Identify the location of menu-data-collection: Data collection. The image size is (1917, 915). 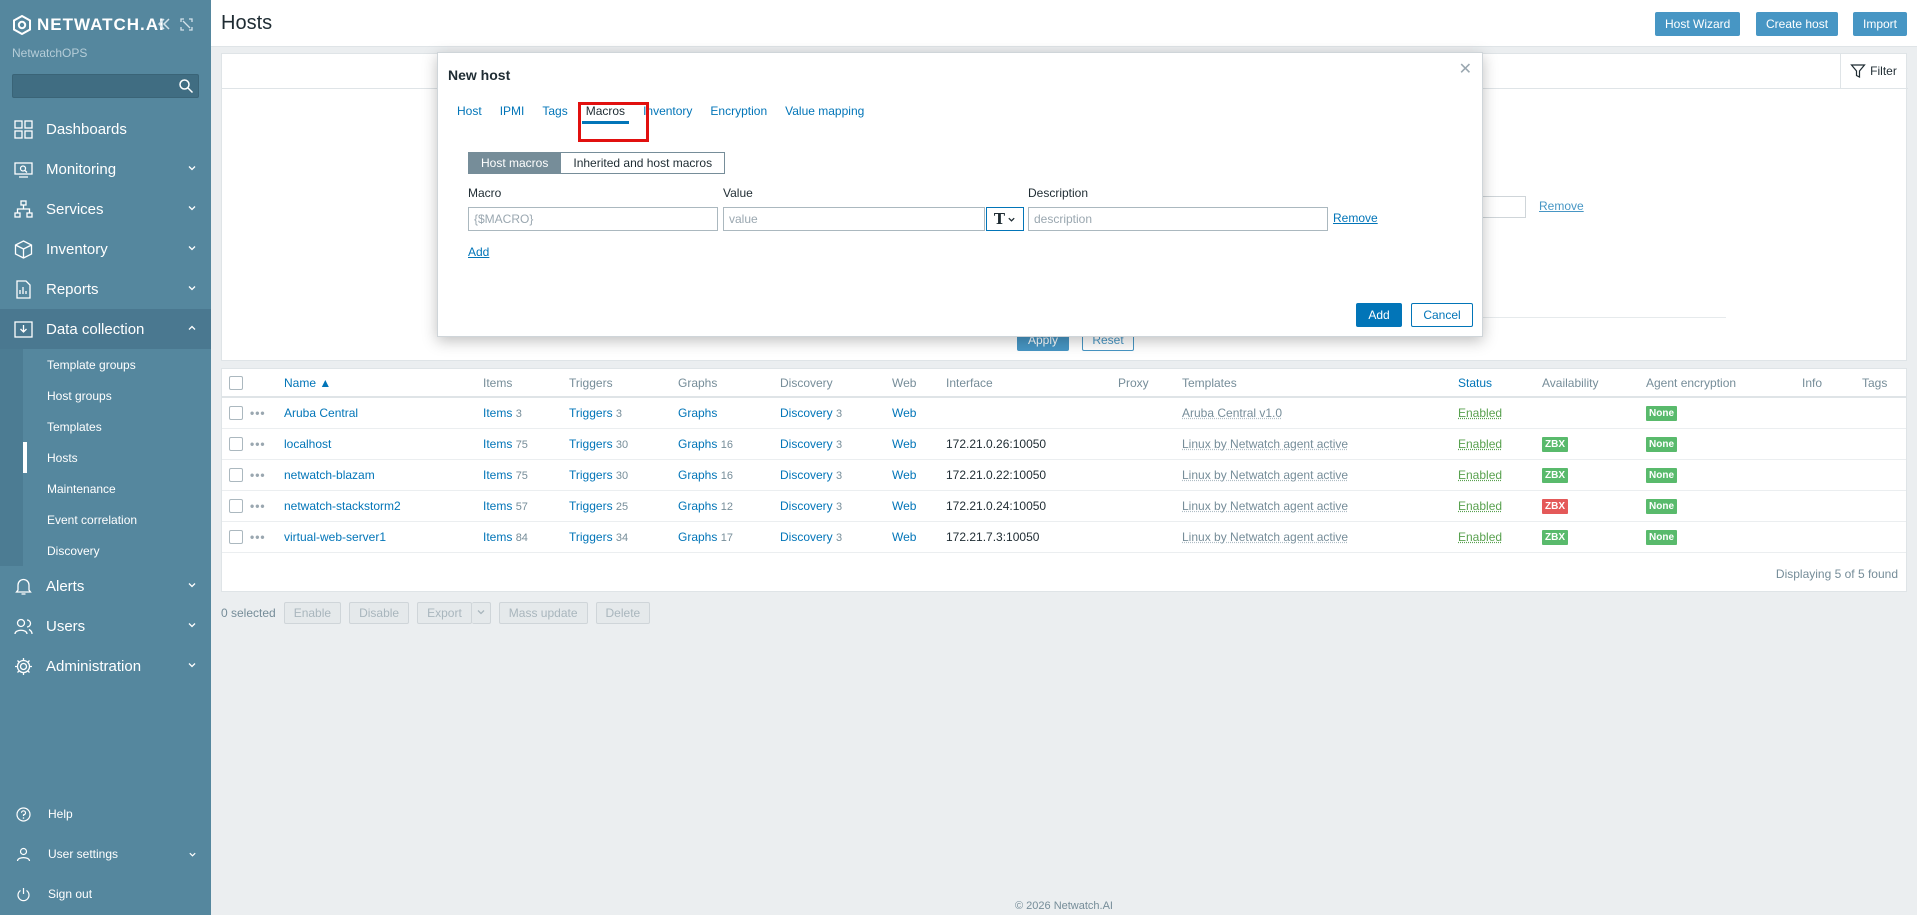
(105, 329).